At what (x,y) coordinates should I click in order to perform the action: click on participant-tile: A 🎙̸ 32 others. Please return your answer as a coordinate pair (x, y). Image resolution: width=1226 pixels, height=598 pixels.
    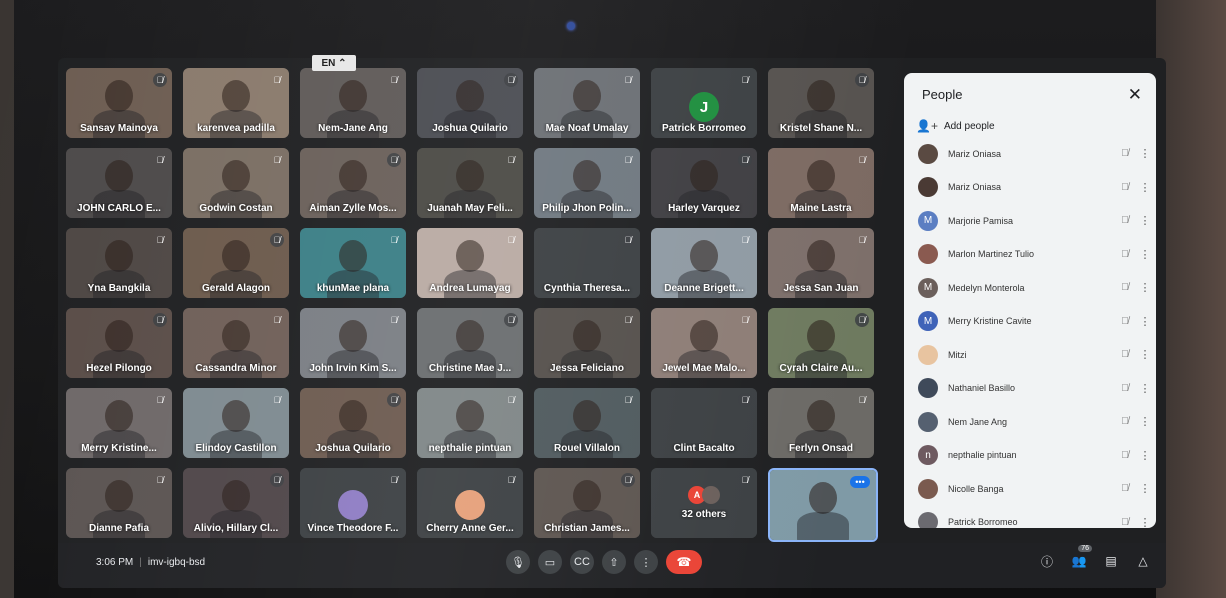
    Looking at the image, I should click on (704, 503).